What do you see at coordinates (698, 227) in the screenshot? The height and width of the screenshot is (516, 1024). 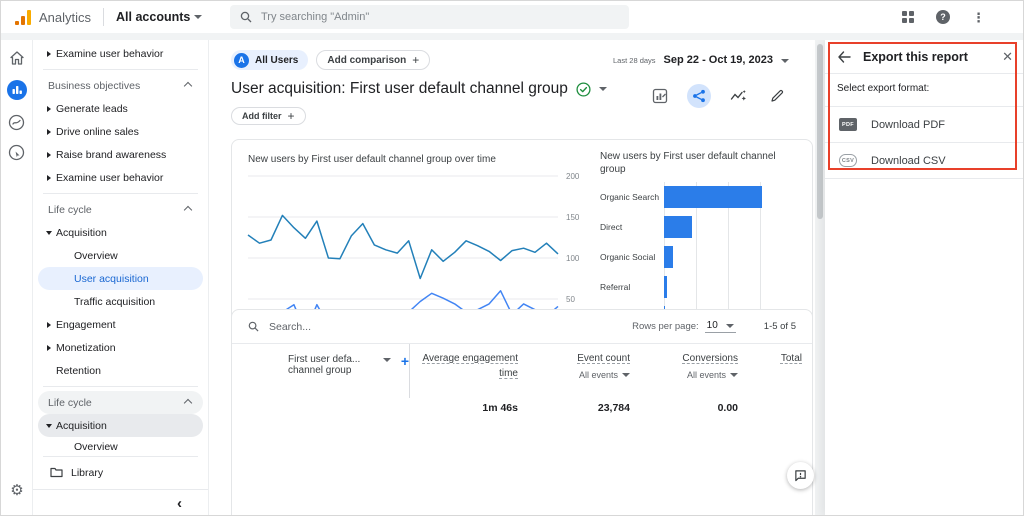 I see `bar-row-direct: Direct` at bounding box center [698, 227].